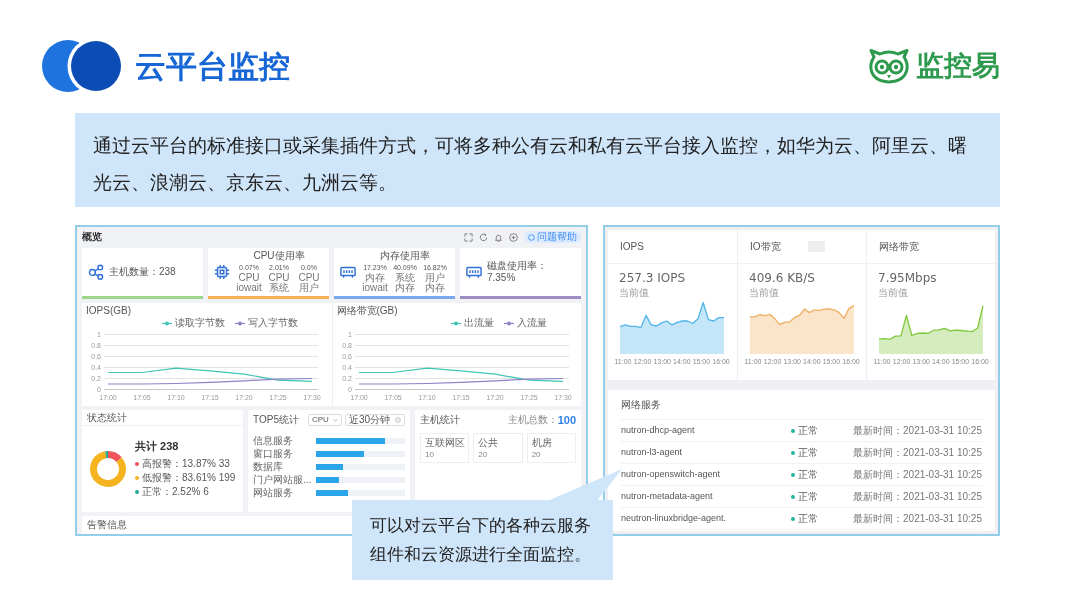  What do you see at coordinates (667, 496) in the screenshot?
I see `service-name: nutron-metadata-agent` at bounding box center [667, 496].